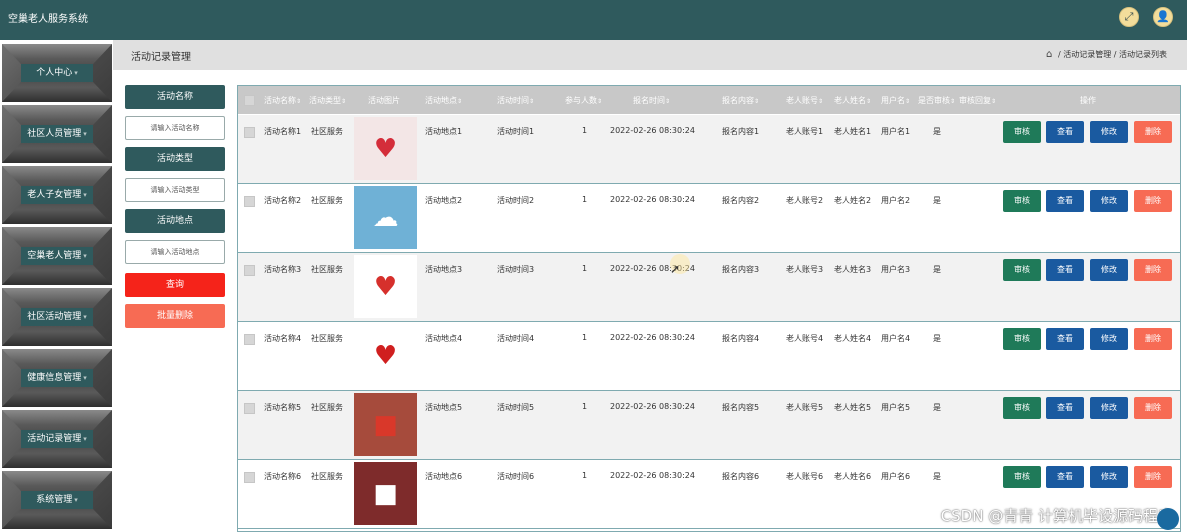 This screenshot has width=1187, height=532. What do you see at coordinates (651, 100) in the screenshot?
I see `column-header: 报名时间⇕` at bounding box center [651, 100].